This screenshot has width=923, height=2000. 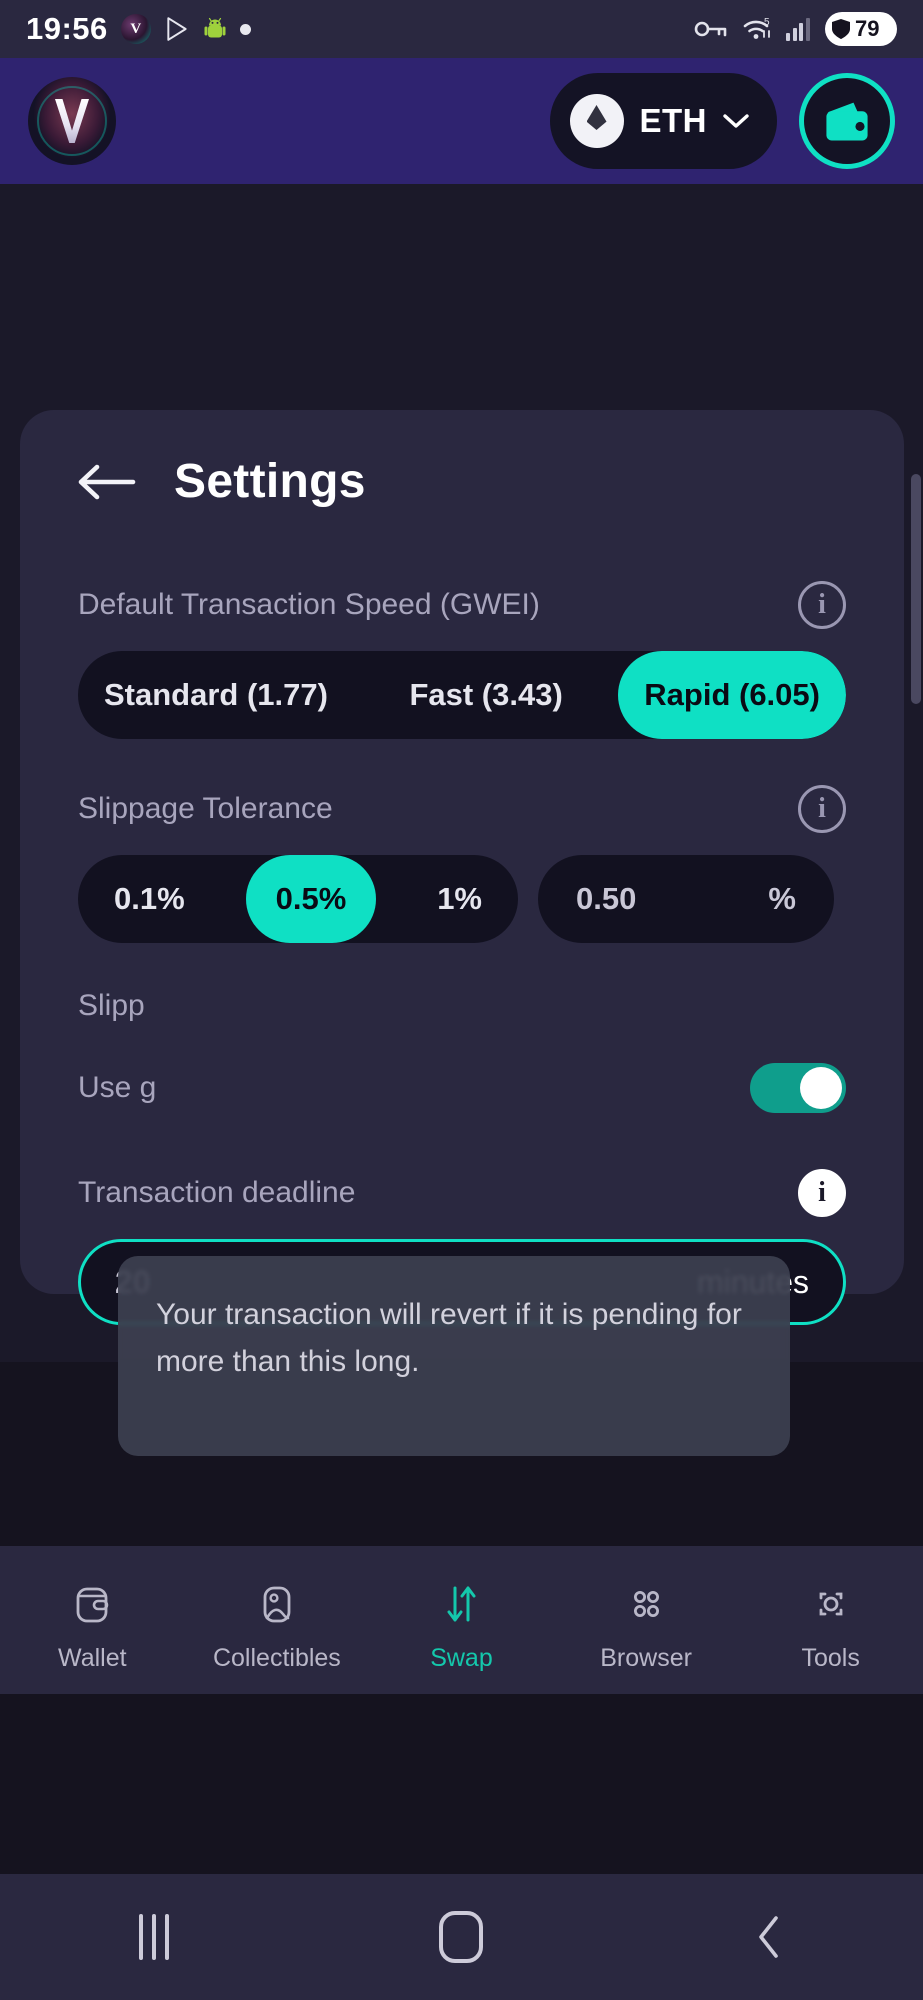 What do you see at coordinates (216, 695) in the screenshot?
I see `speed-option-standard: Standard (1.77)` at bounding box center [216, 695].